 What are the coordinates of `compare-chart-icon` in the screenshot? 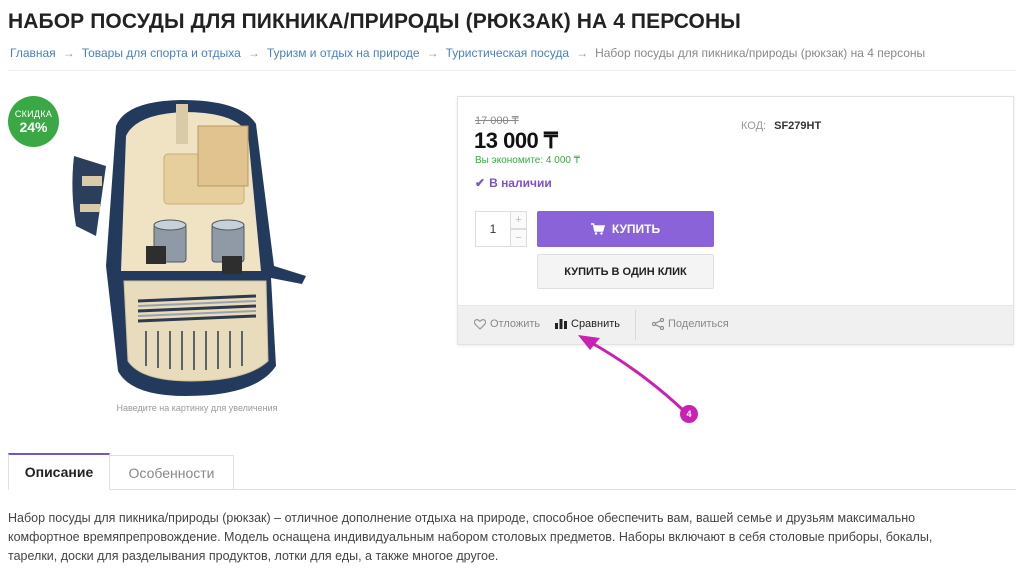 It's located at (561, 324).